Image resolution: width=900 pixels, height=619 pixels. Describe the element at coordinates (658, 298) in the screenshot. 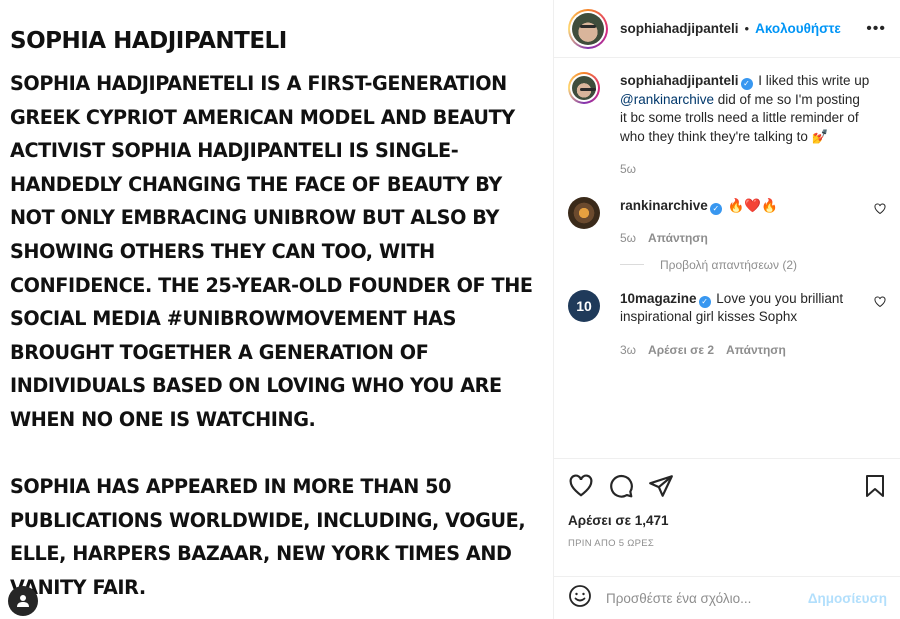

I see `comment-username: 10magazine` at that location.